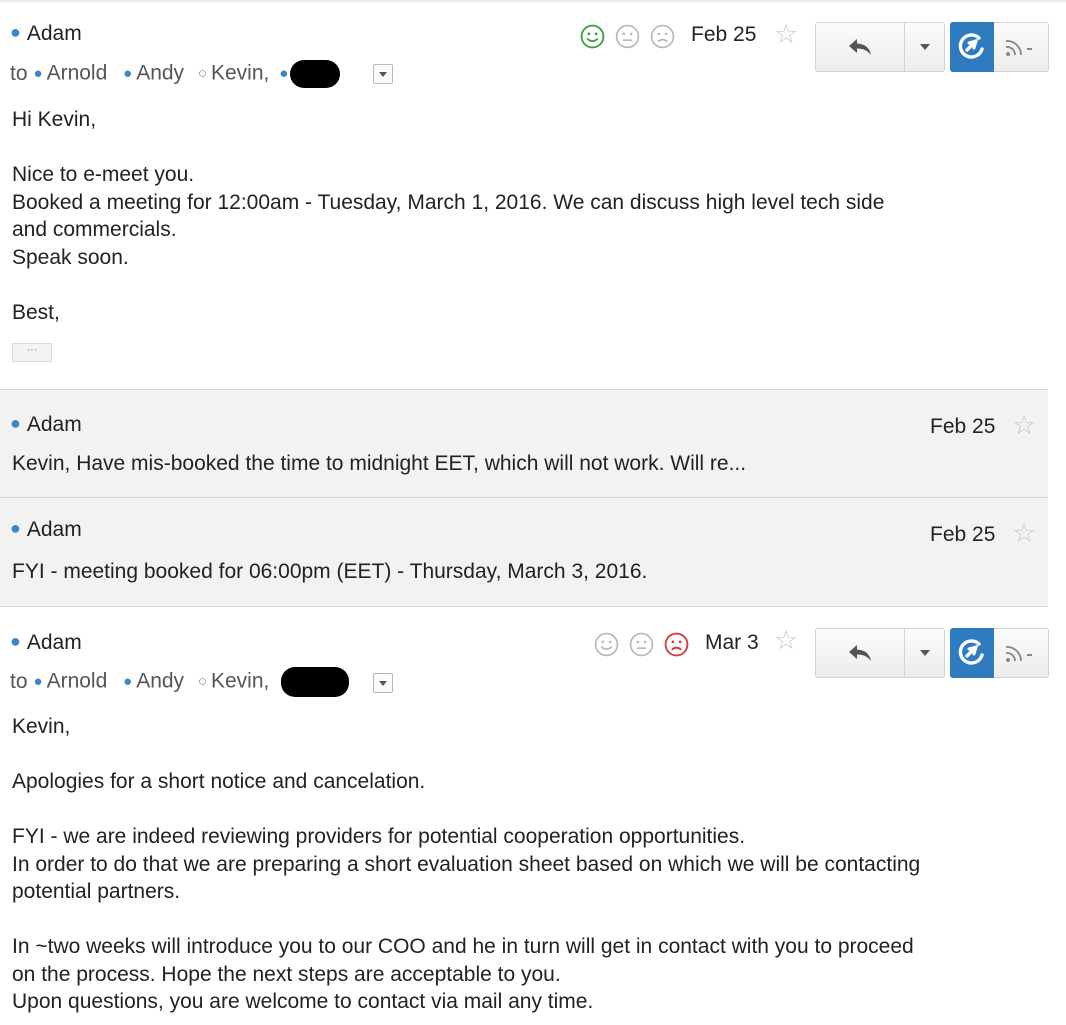  I want to click on body-line: Hi Kevin,, so click(54, 119).